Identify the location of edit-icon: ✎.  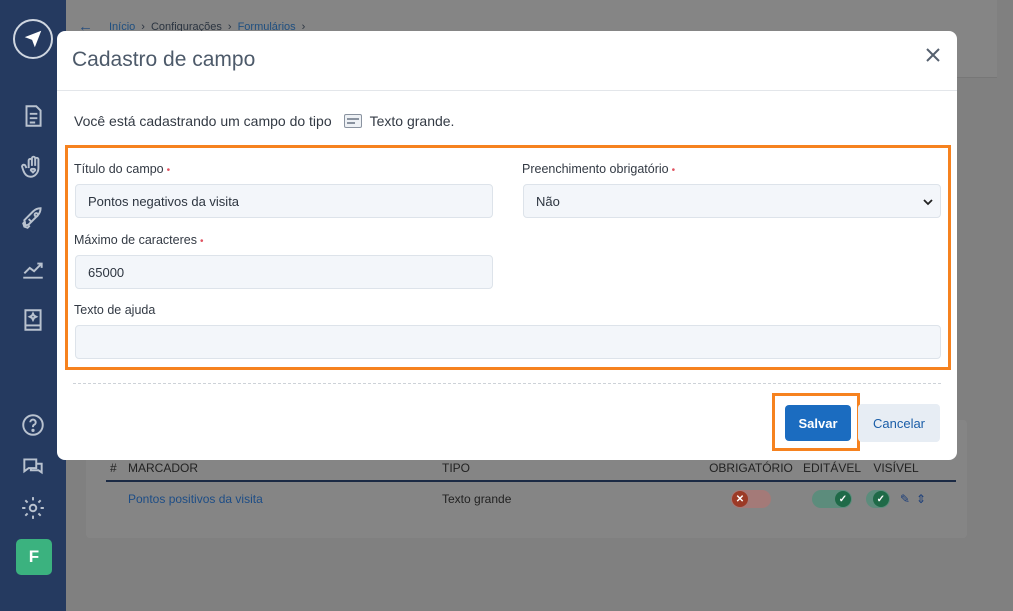
(905, 499).